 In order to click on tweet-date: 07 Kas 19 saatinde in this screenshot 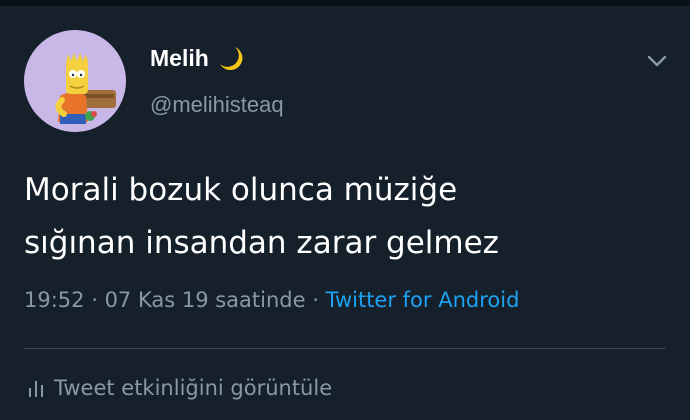, I will do `click(205, 300)`.